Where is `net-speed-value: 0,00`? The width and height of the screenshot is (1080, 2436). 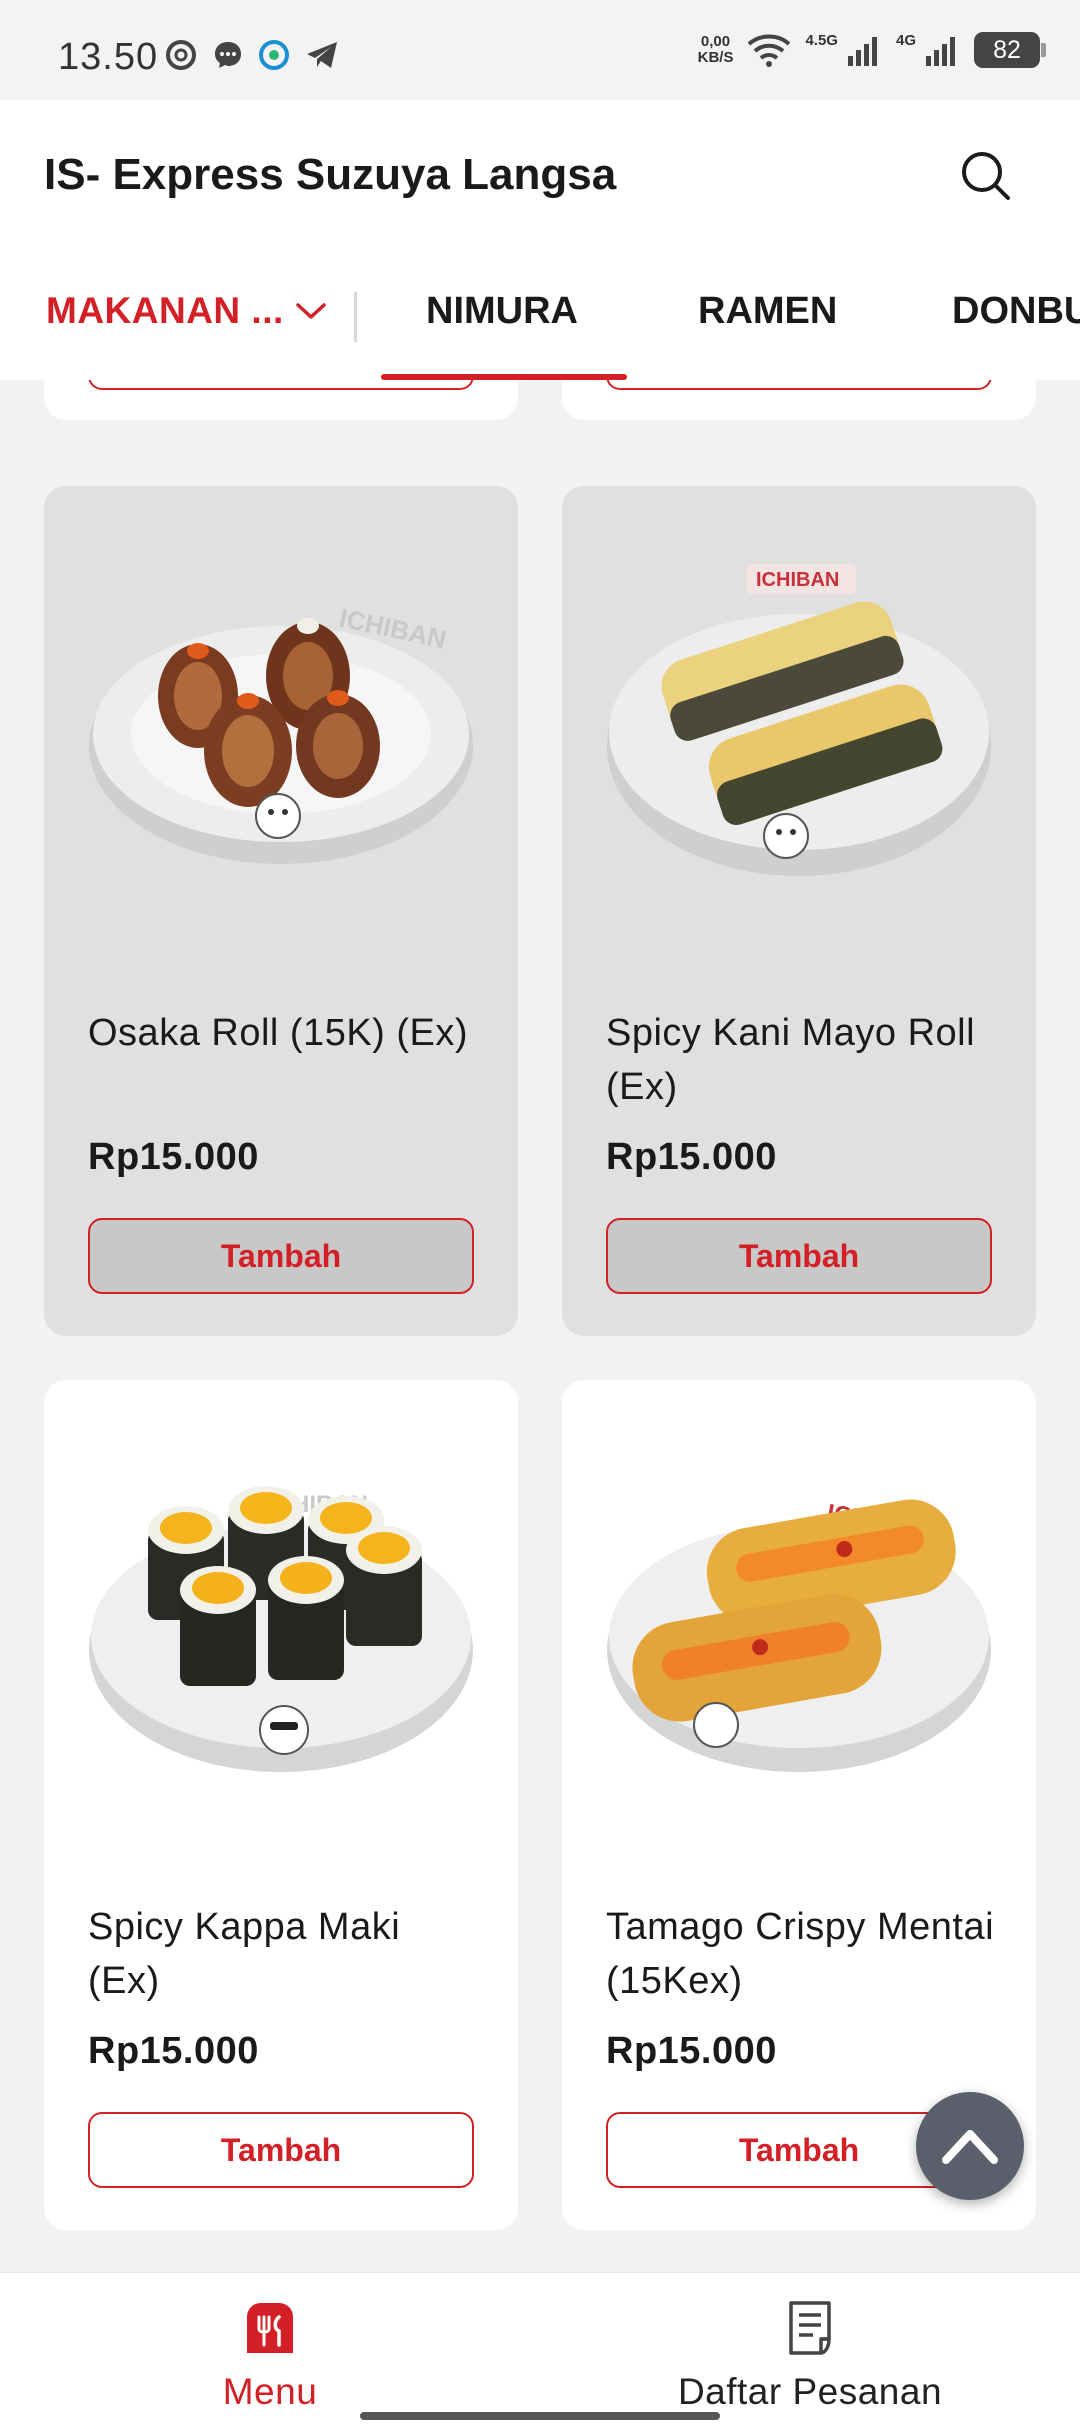
net-speed-value: 0,00 is located at coordinates (715, 41).